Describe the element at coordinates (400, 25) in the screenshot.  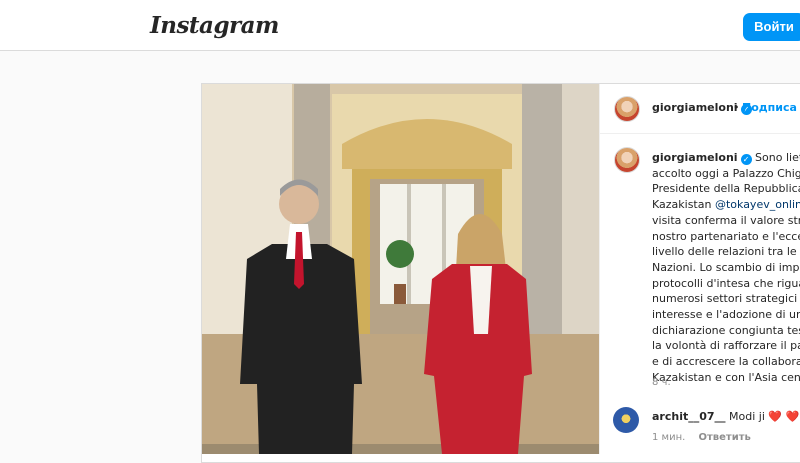
I see `top-bar: Instagram Войти` at that location.